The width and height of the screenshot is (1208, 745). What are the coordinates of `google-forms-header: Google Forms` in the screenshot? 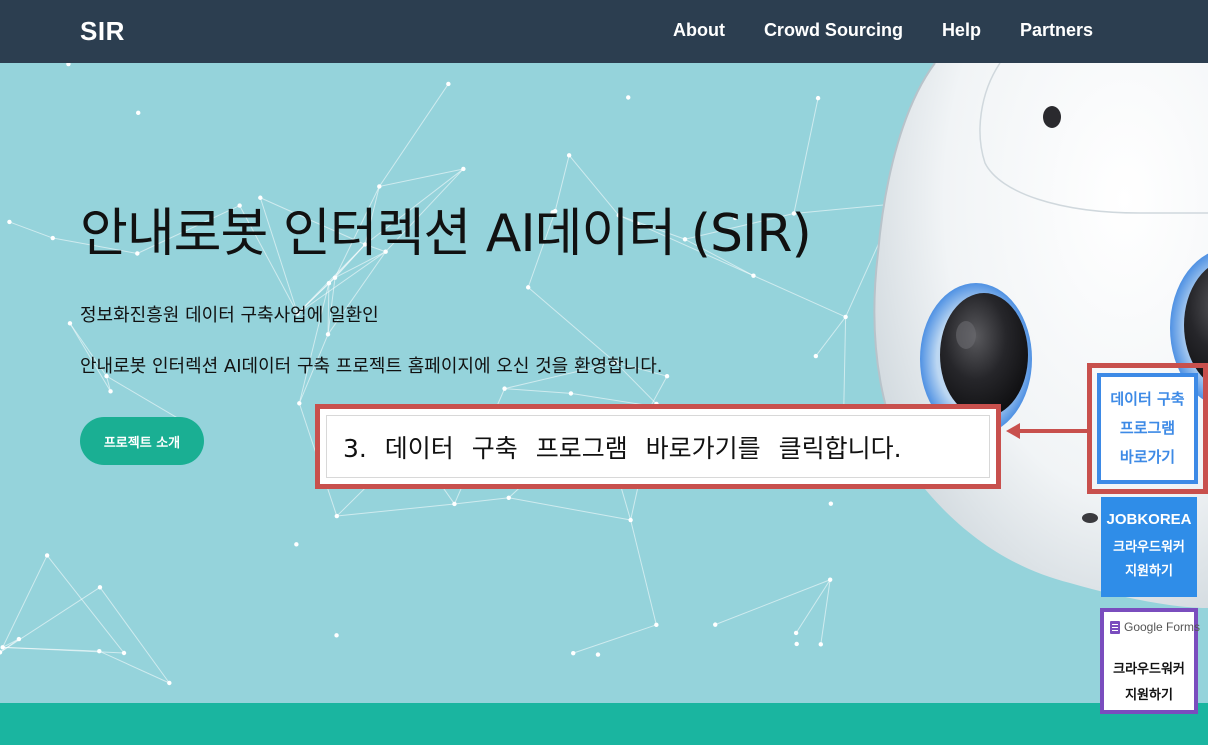 It's located at (1155, 627).